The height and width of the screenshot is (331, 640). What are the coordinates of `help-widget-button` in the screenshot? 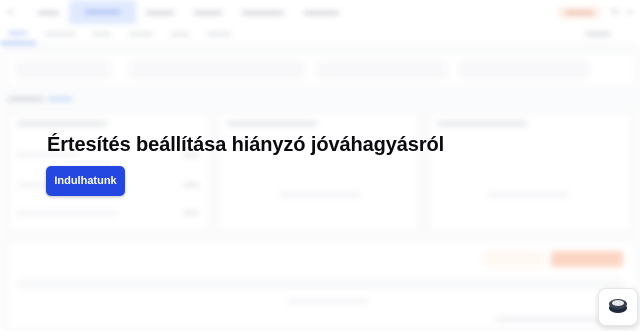 It's located at (618, 307).